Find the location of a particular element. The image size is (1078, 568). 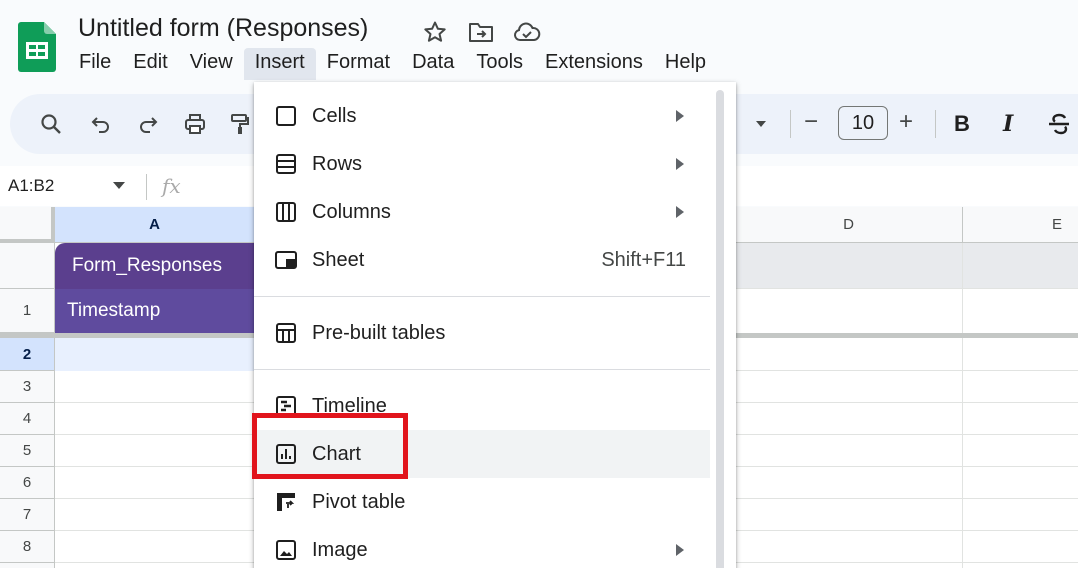

bold-button: B is located at coordinates (962, 124).